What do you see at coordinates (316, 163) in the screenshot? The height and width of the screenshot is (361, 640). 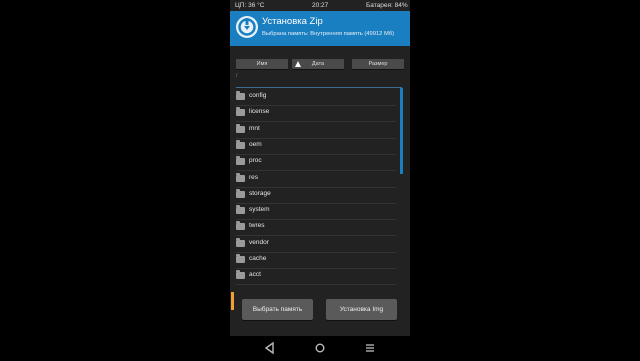 I see `file-item-proc: proc` at bounding box center [316, 163].